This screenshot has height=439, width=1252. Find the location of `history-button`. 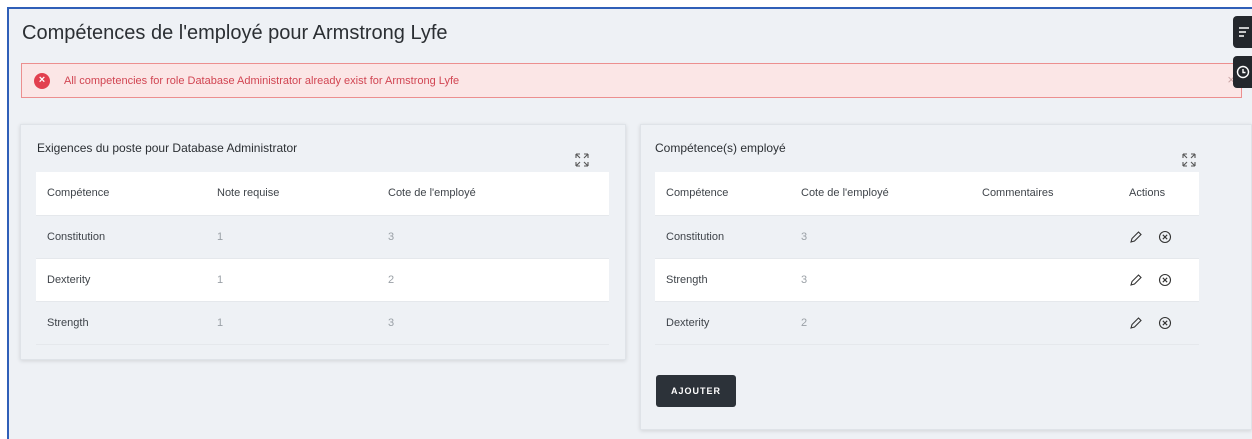

history-button is located at coordinates (1242, 72).